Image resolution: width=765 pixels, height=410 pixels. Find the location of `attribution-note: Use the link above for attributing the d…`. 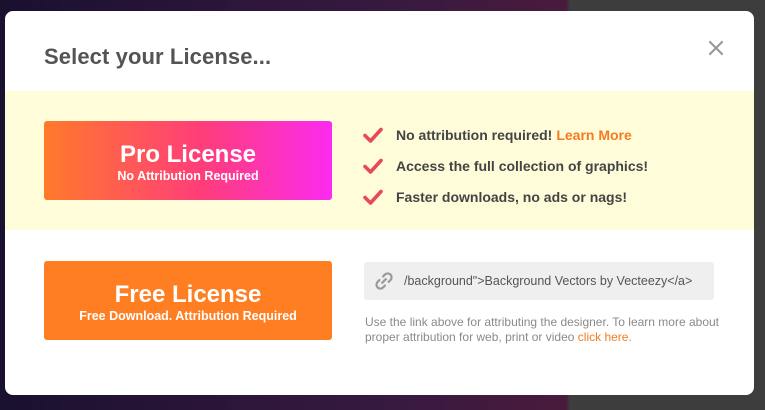

attribution-note: Use the link above for attributing the d… is located at coordinates (545, 330).